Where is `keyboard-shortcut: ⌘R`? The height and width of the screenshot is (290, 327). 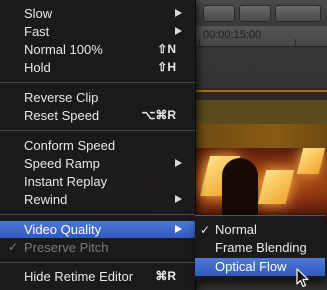 keyboard-shortcut: ⌘R is located at coordinates (165, 276).